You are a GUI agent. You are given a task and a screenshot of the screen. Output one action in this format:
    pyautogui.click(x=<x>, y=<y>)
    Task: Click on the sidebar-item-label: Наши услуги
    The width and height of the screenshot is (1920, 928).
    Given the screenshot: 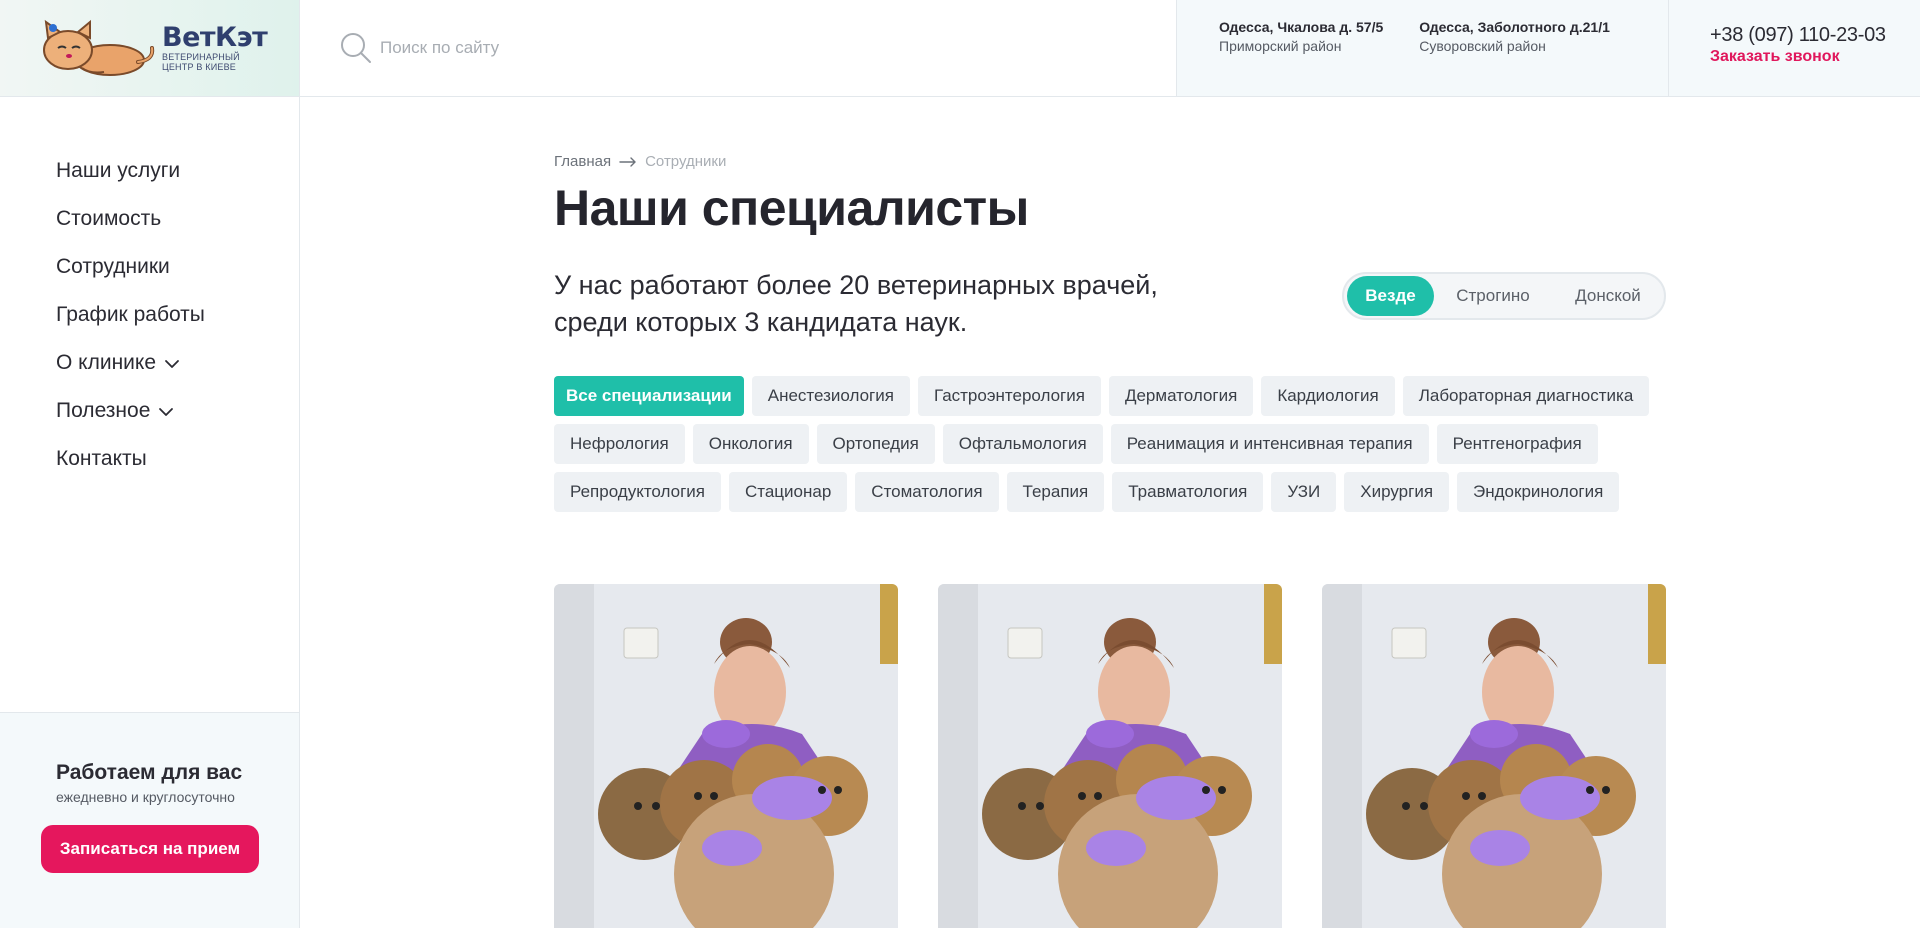 What is the action you would take?
    pyautogui.click(x=118, y=170)
    